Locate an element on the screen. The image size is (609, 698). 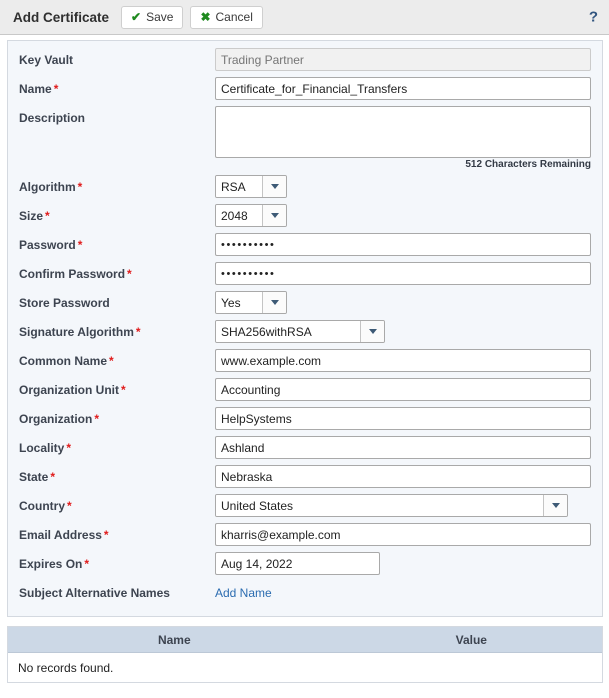
locality-input is located at coordinates (403, 447).